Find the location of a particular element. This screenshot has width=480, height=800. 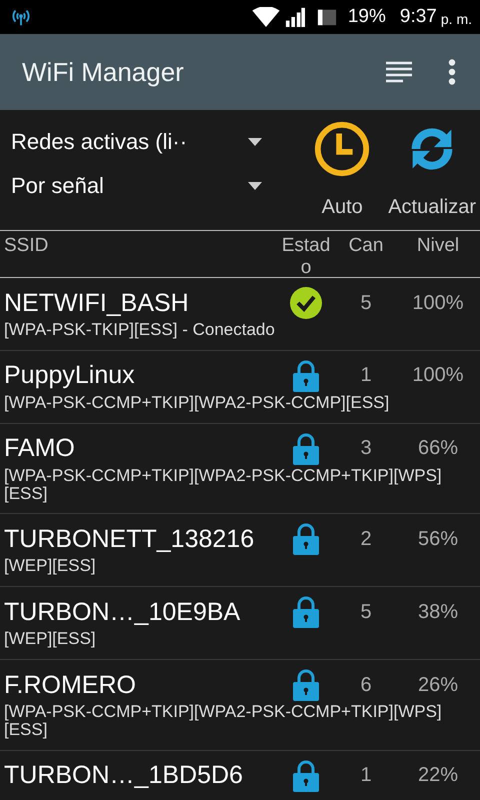

network-row: TURBON…_1BD5D6 1 22% is located at coordinates (240, 775).